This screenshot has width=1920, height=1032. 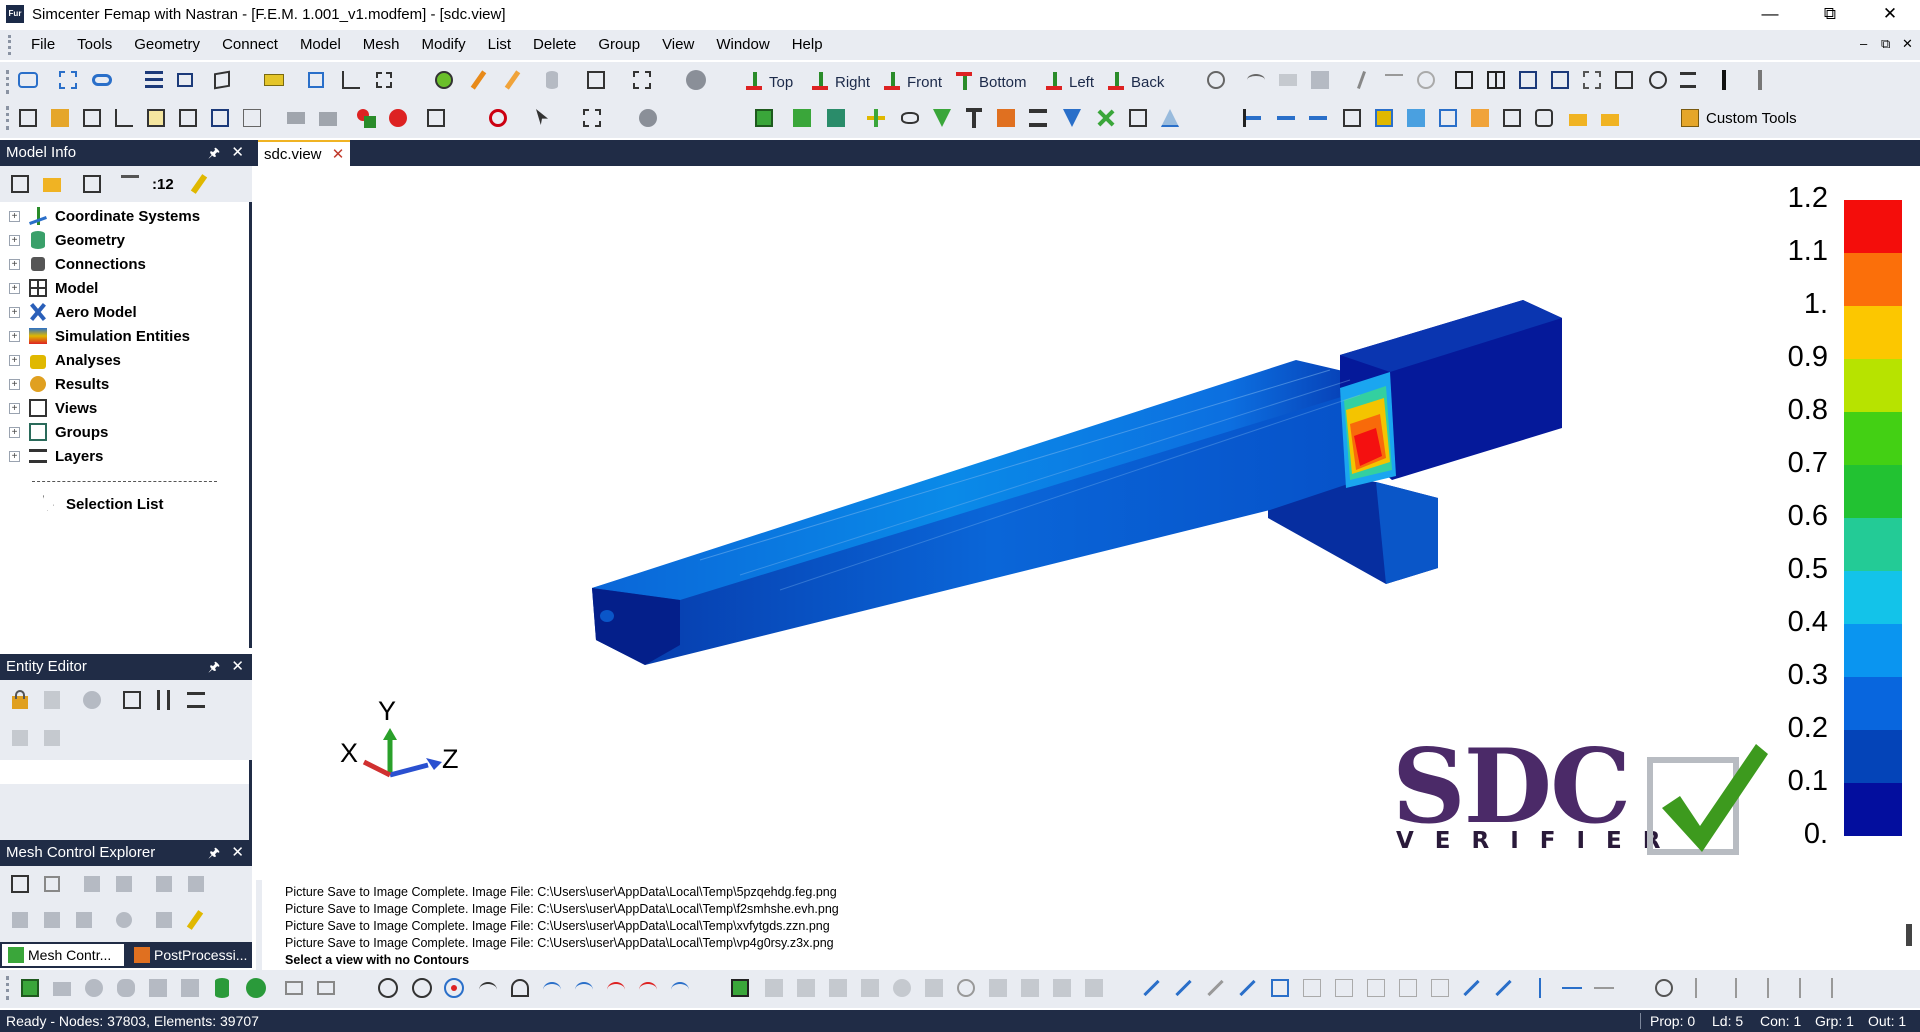 What do you see at coordinates (164, 700) in the screenshot?
I see `sort-icon` at bounding box center [164, 700].